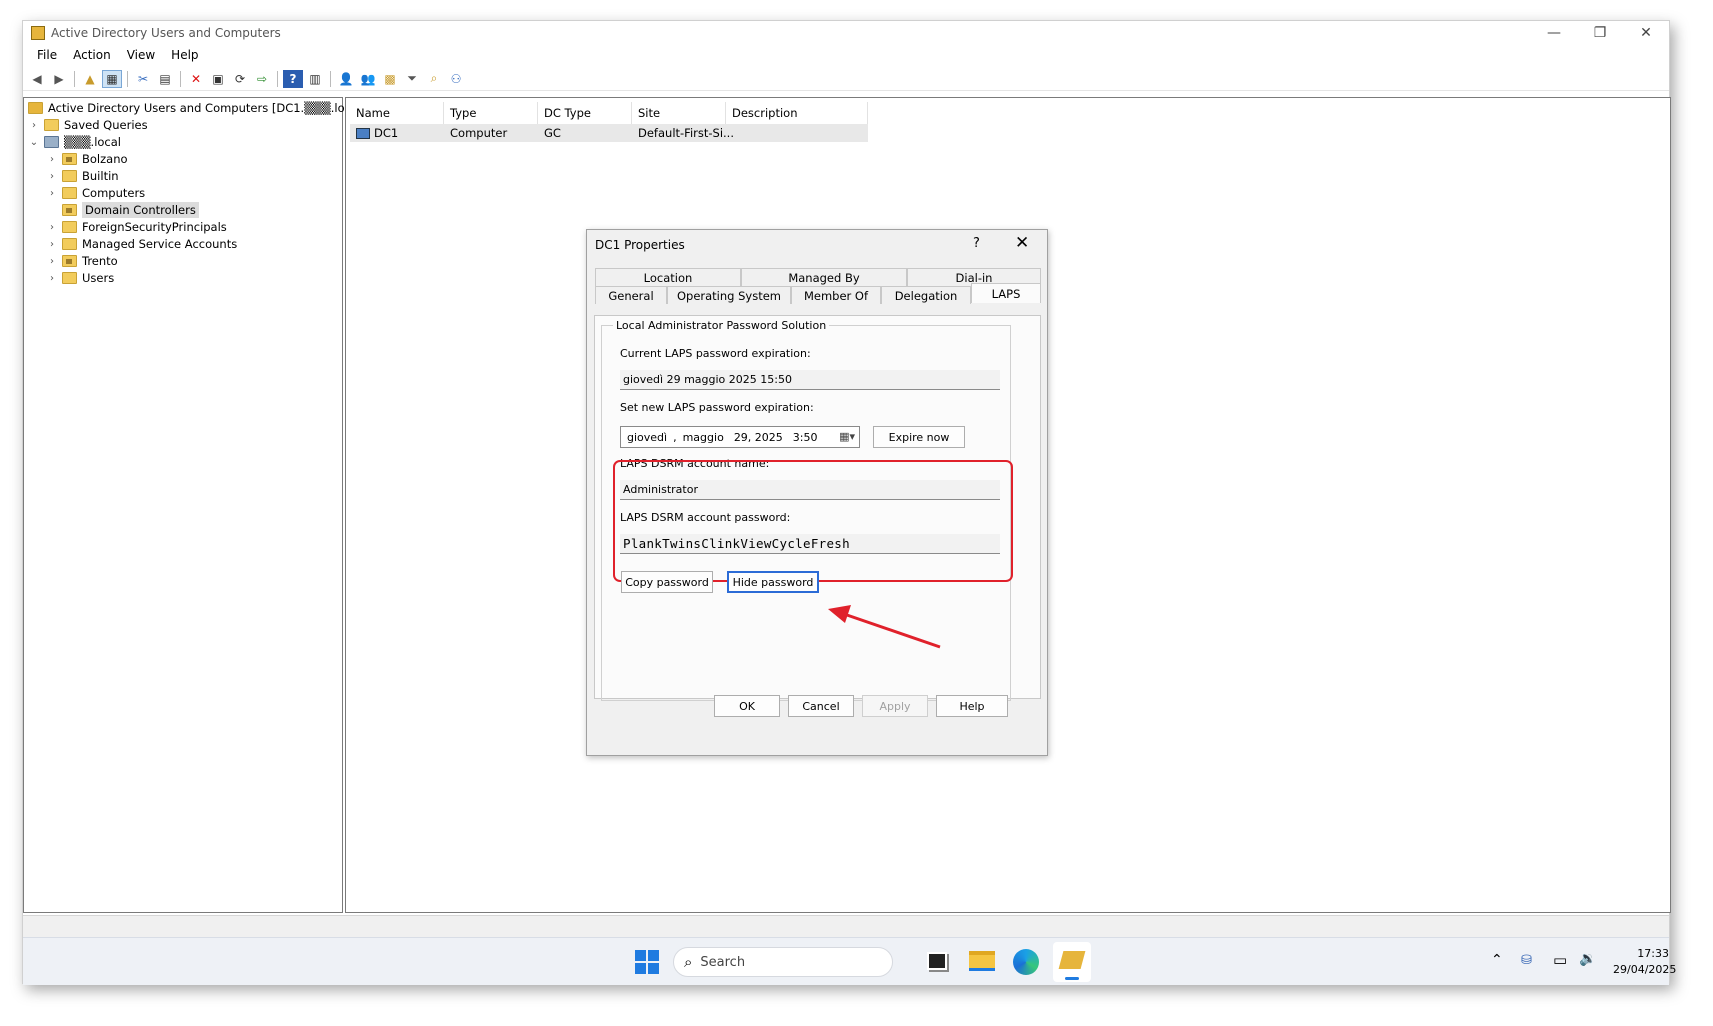  Describe the element at coordinates (59, 79) in the screenshot. I see `forward-icon: ▶` at that location.